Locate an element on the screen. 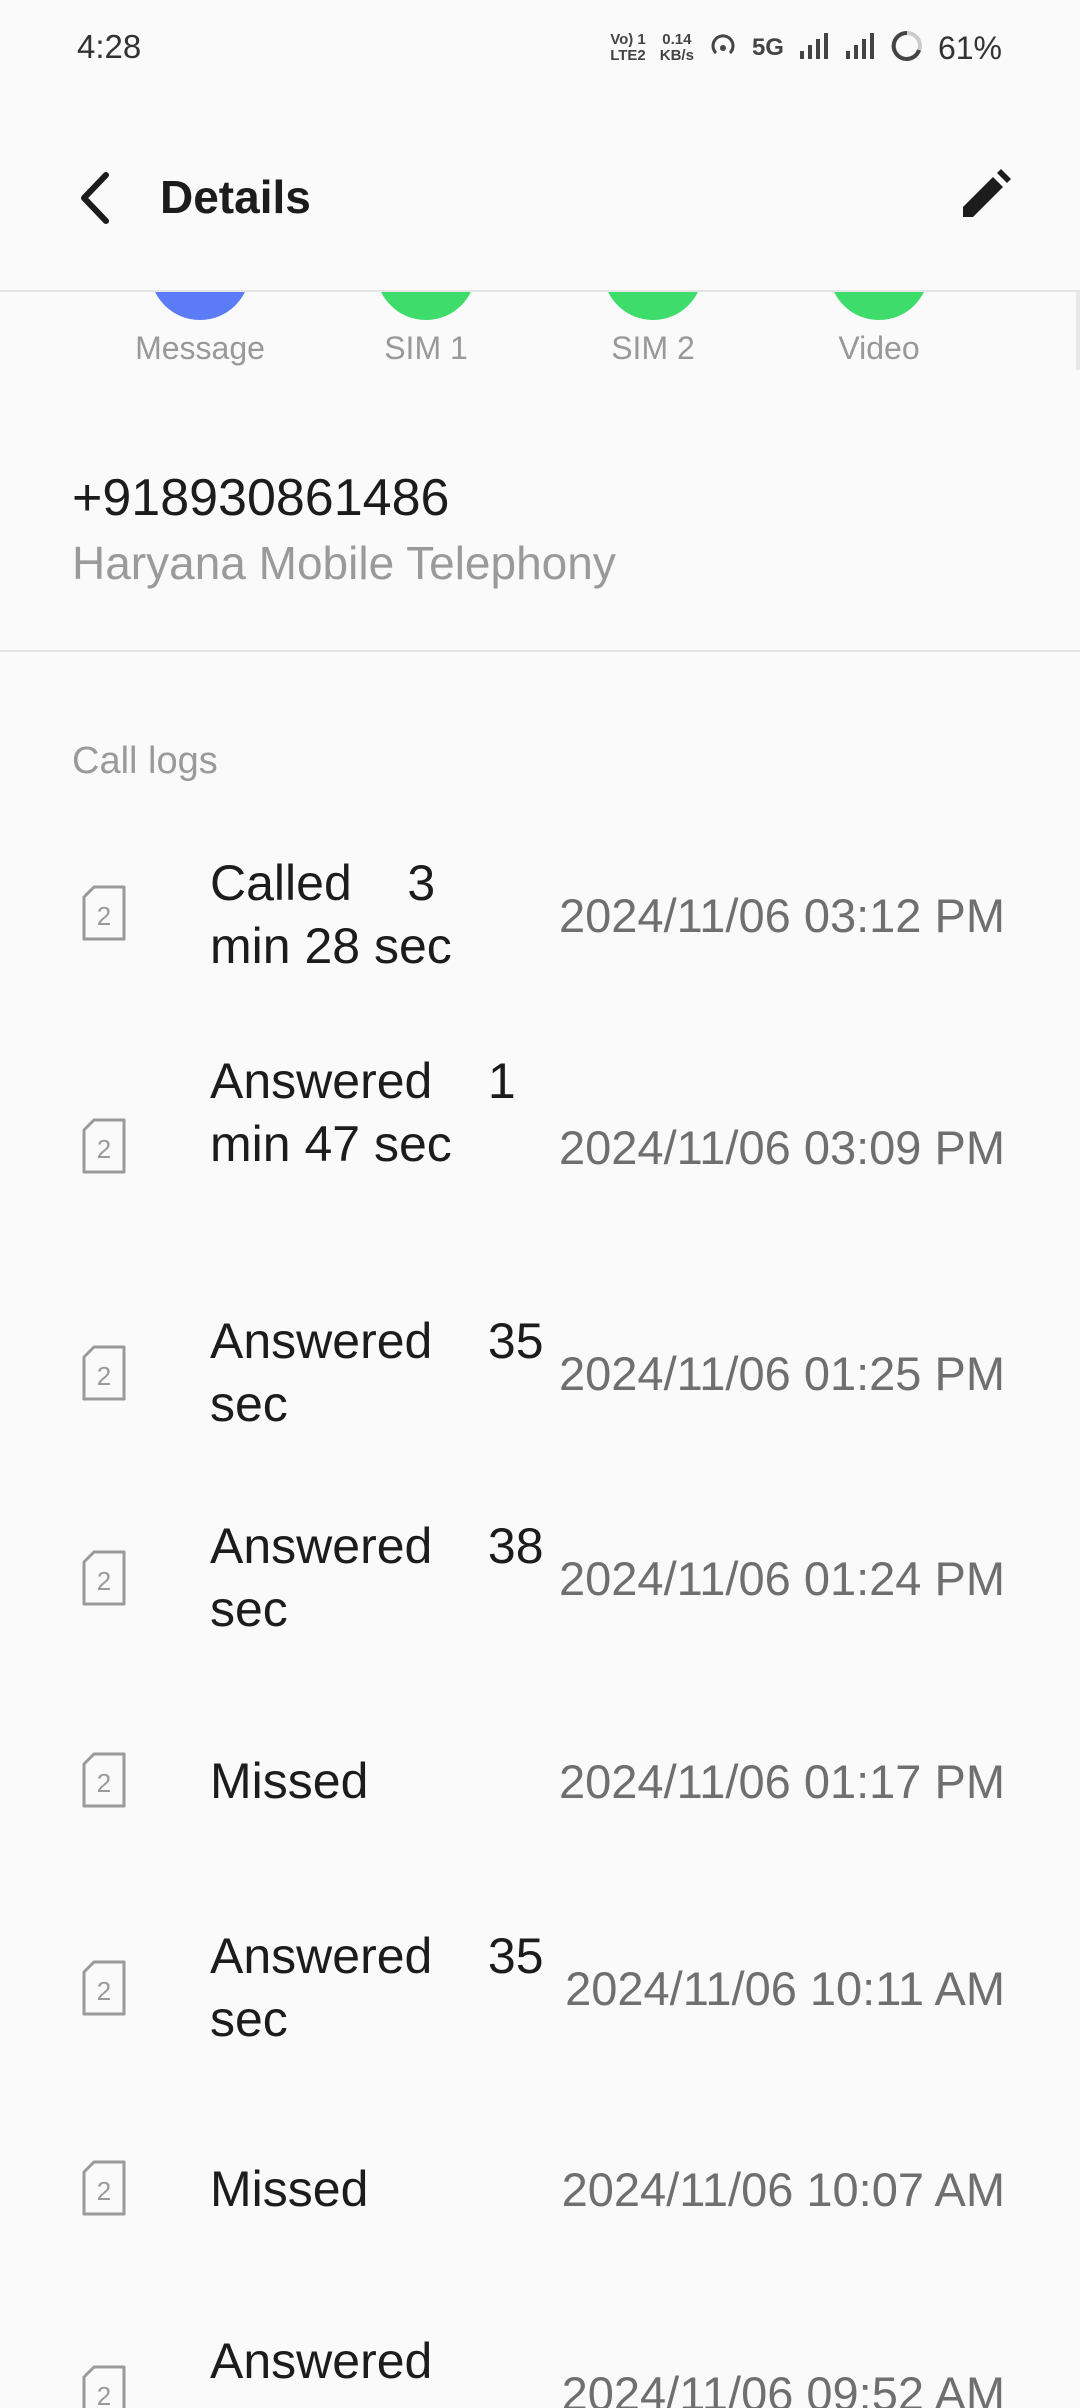  hotspot-icon is located at coordinates (723, 48).